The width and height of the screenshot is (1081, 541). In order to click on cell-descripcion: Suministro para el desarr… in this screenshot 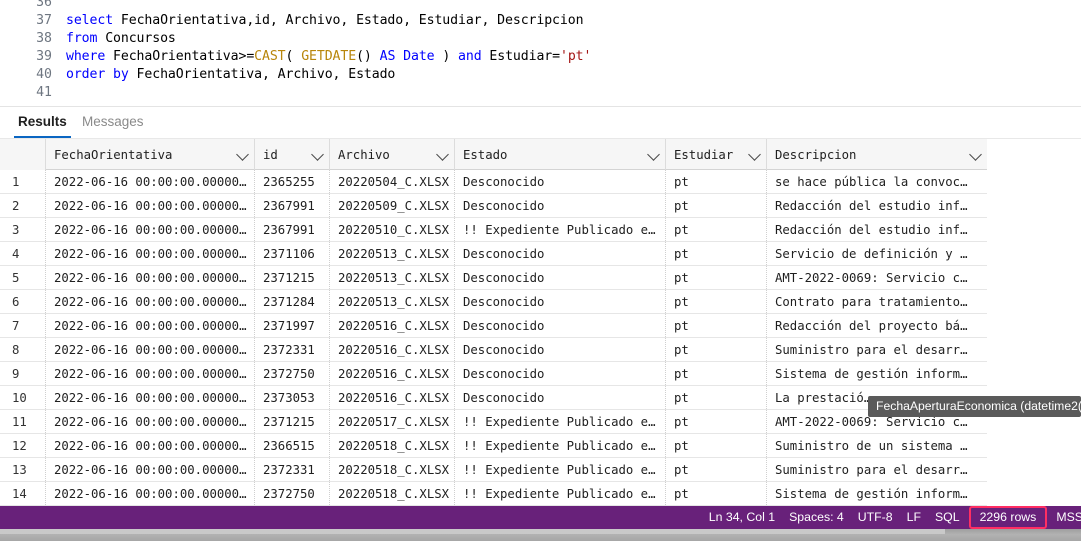, I will do `click(877, 349)`.